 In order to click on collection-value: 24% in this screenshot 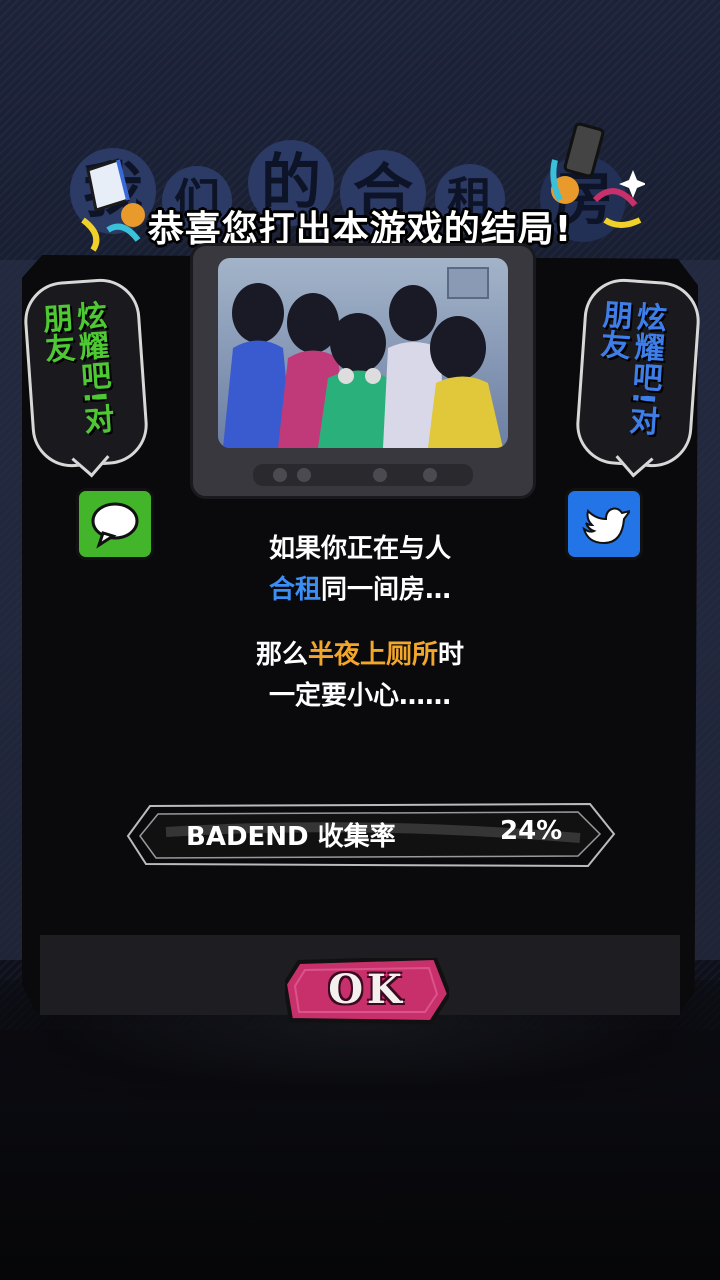, I will do `click(531, 831)`.